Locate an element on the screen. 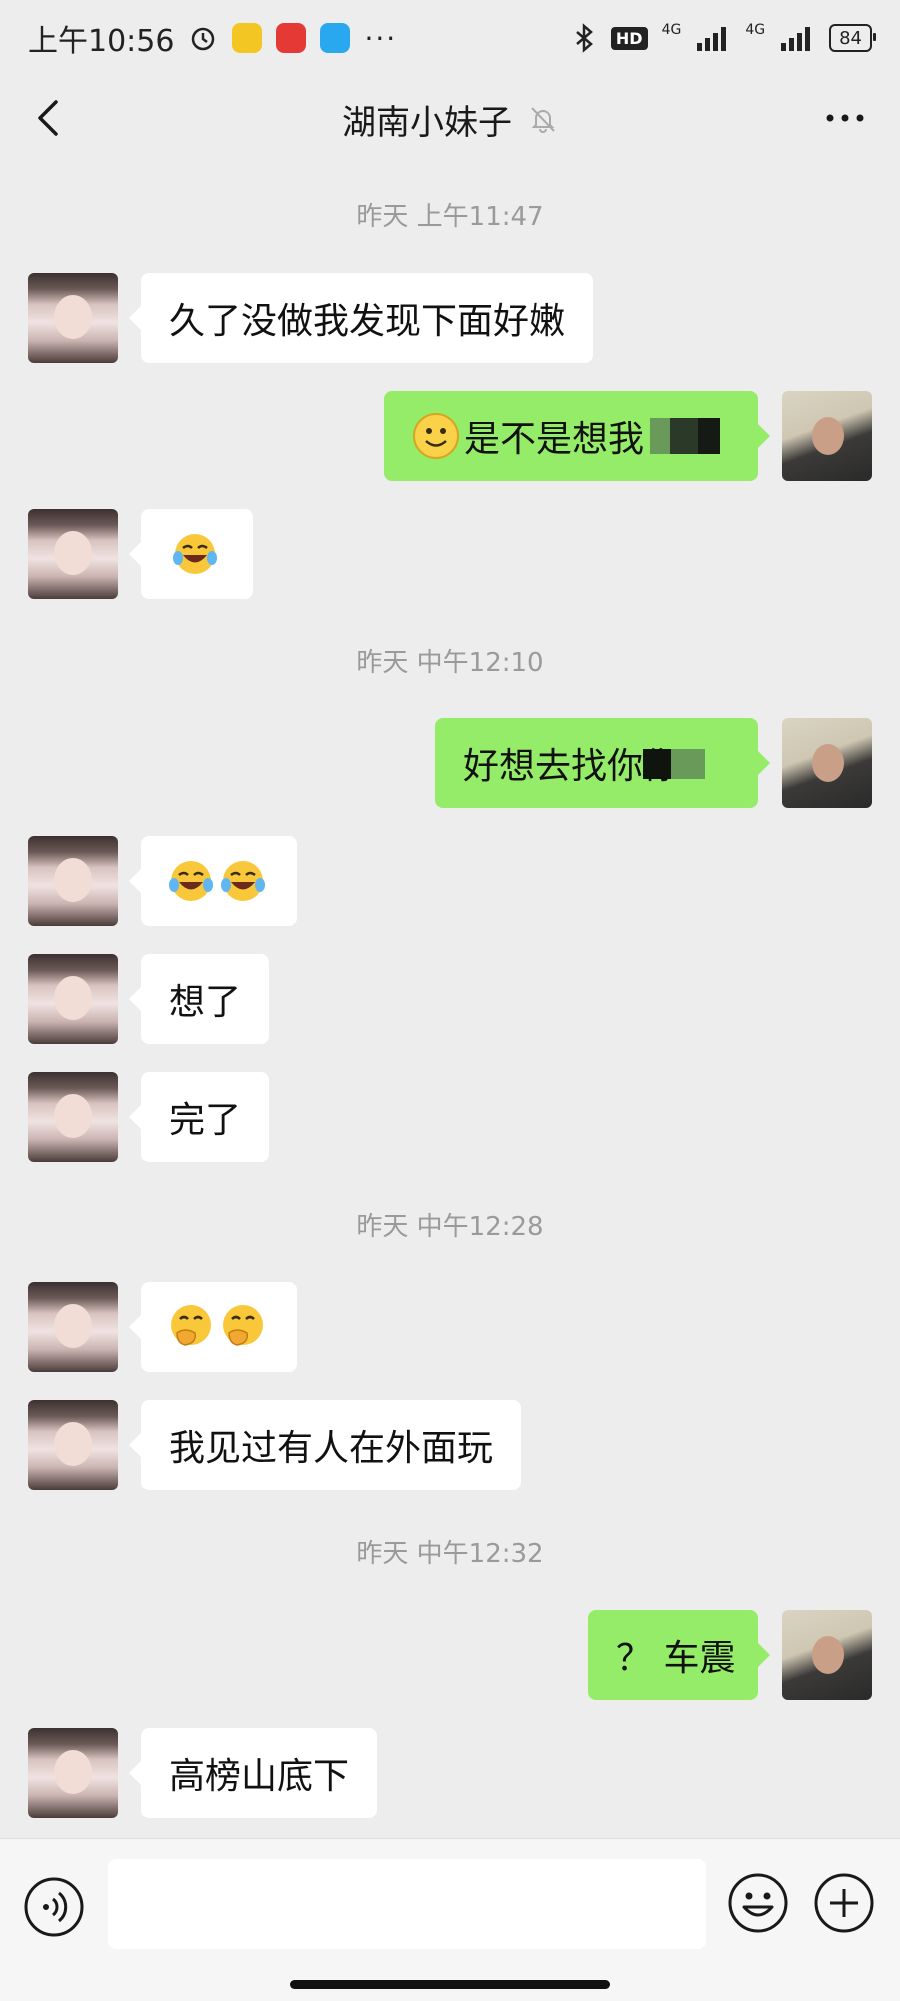  chat-header: 湖南小妹子 is located at coordinates (450, 119).